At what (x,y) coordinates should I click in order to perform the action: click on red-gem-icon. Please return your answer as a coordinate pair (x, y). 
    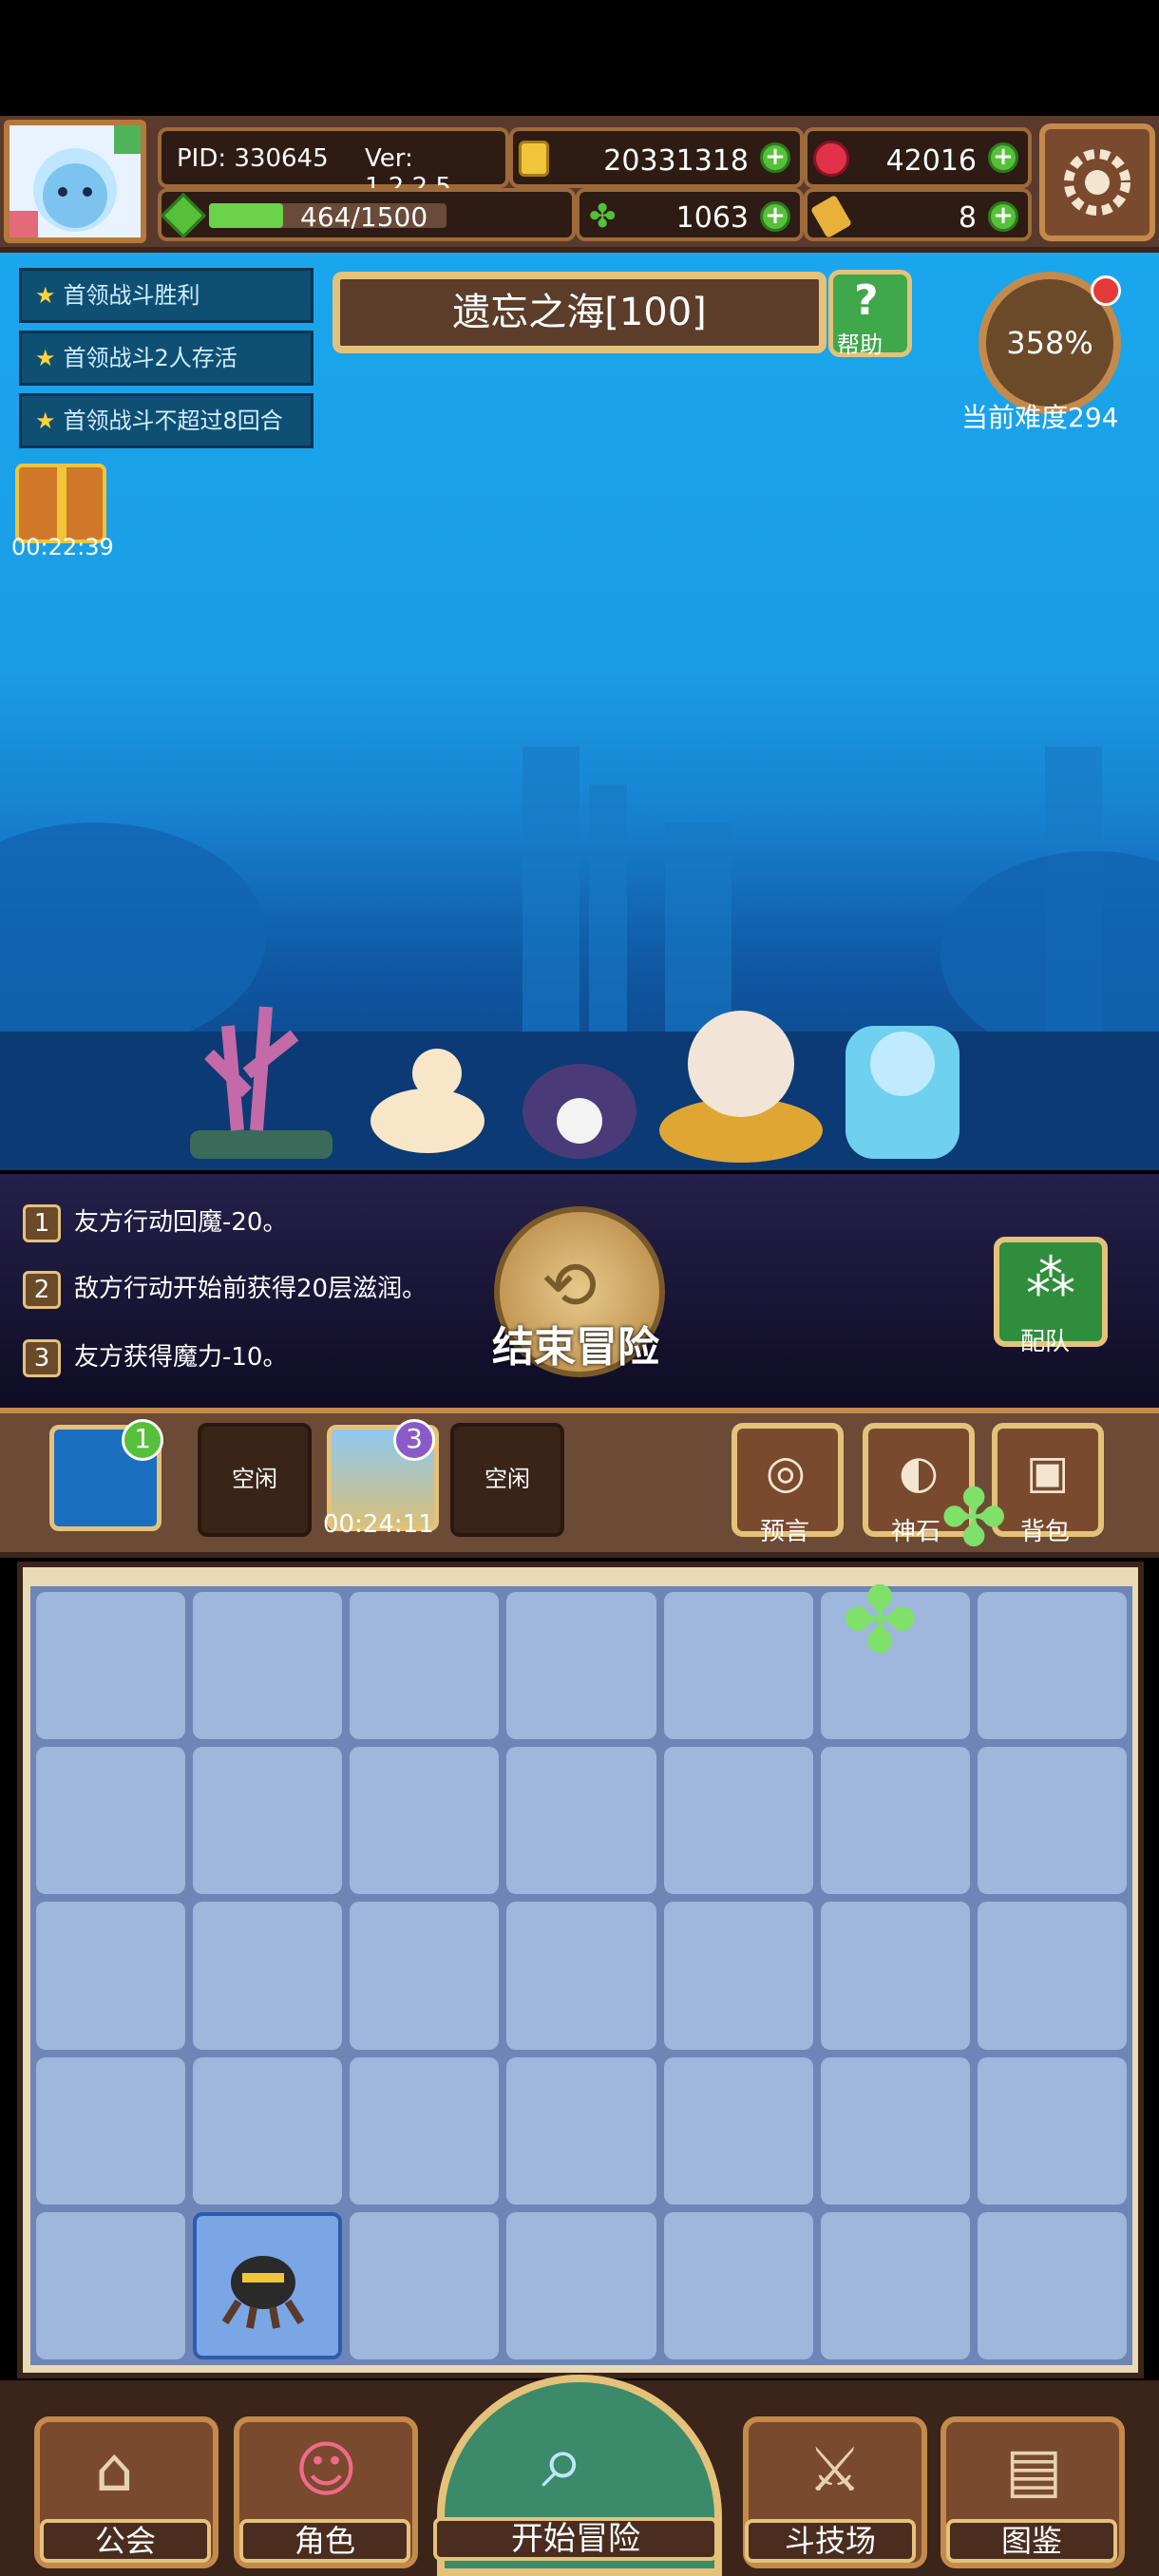
    Looking at the image, I should click on (831, 159).